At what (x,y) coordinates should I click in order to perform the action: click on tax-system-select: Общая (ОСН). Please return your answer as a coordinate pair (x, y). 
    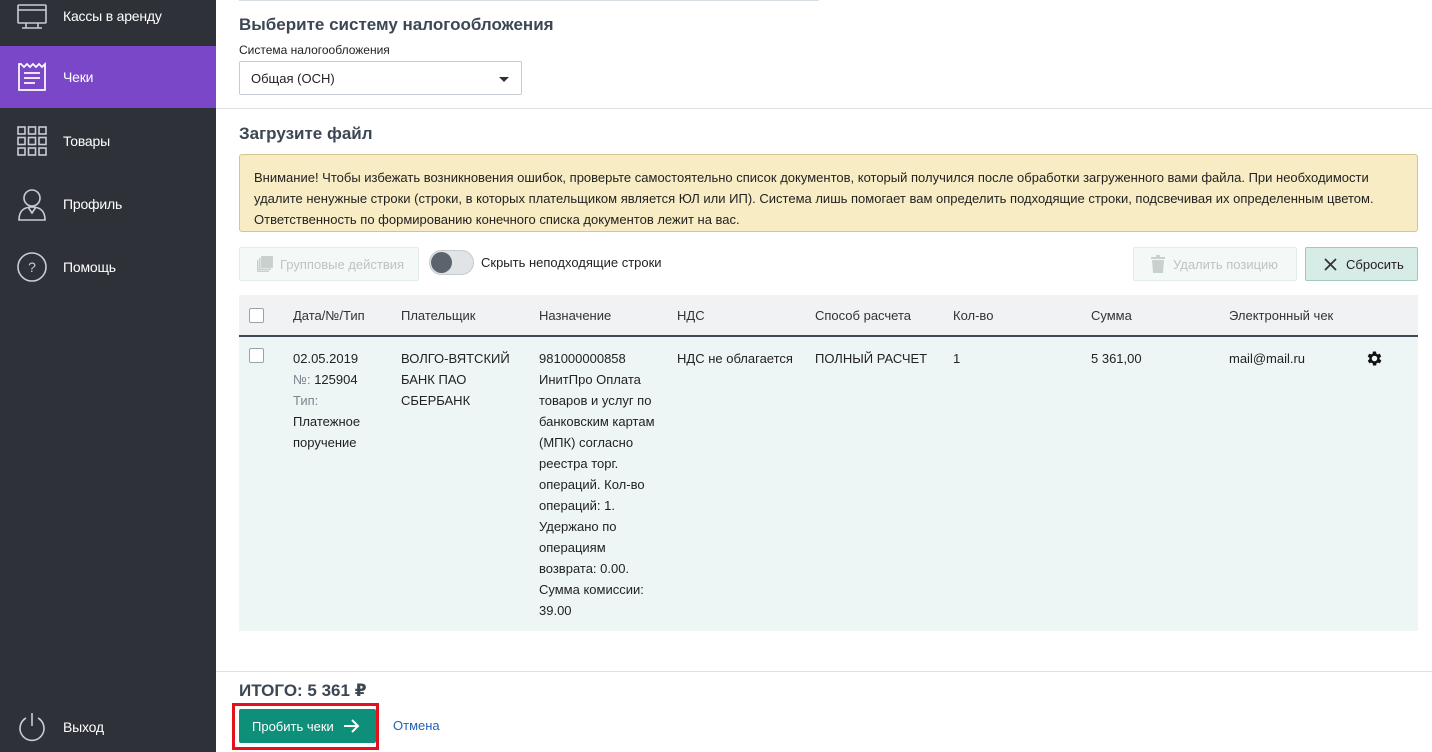
    Looking at the image, I should click on (380, 78).